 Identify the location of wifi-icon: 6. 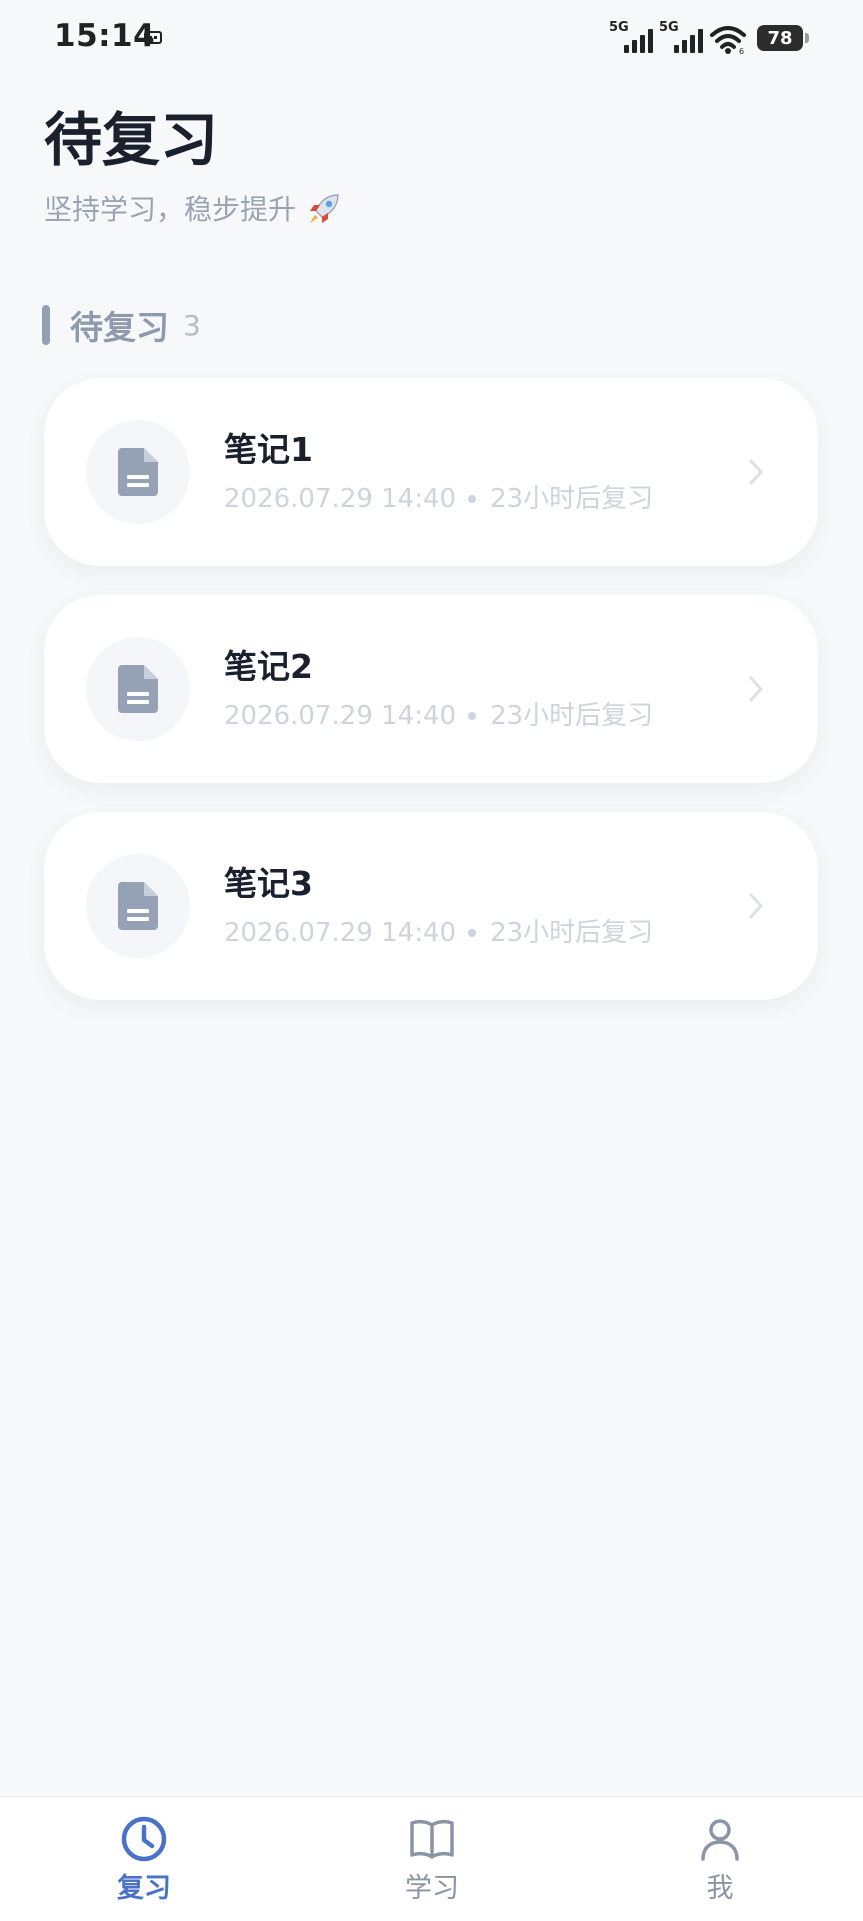
(728, 40).